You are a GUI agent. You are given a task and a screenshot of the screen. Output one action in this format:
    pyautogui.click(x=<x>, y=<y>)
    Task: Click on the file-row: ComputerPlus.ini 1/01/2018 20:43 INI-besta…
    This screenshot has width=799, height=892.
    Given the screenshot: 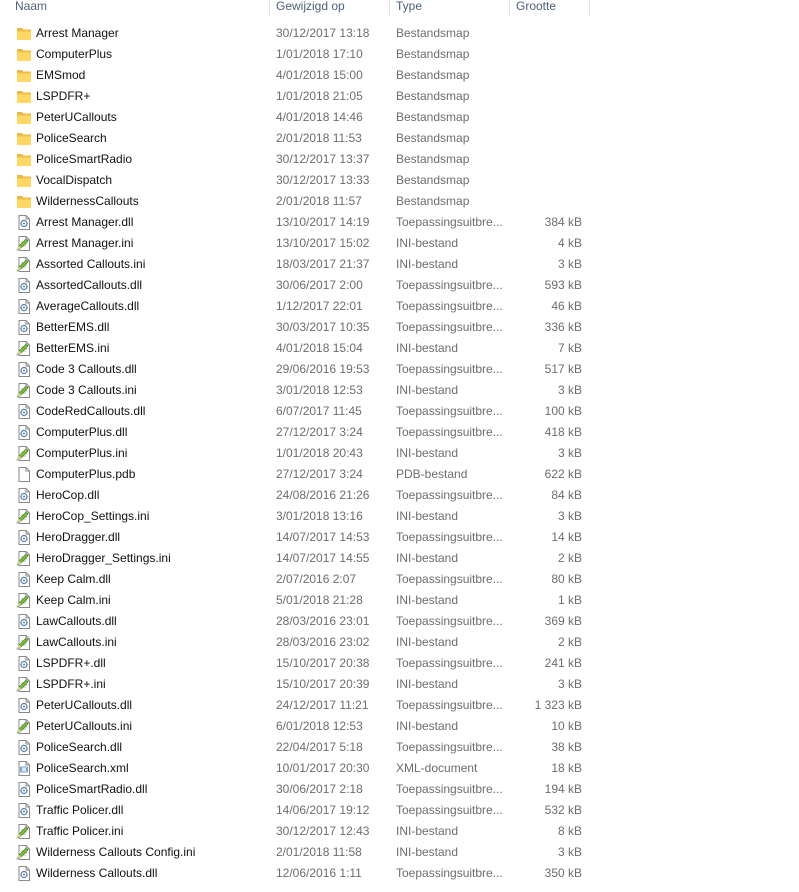 What is the action you would take?
    pyautogui.click(x=399, y=453)
    